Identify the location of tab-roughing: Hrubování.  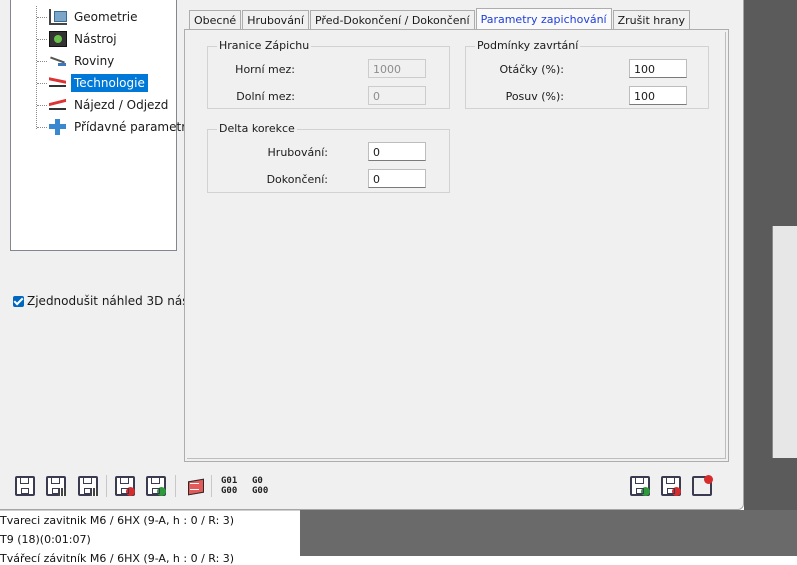
(275, 19).